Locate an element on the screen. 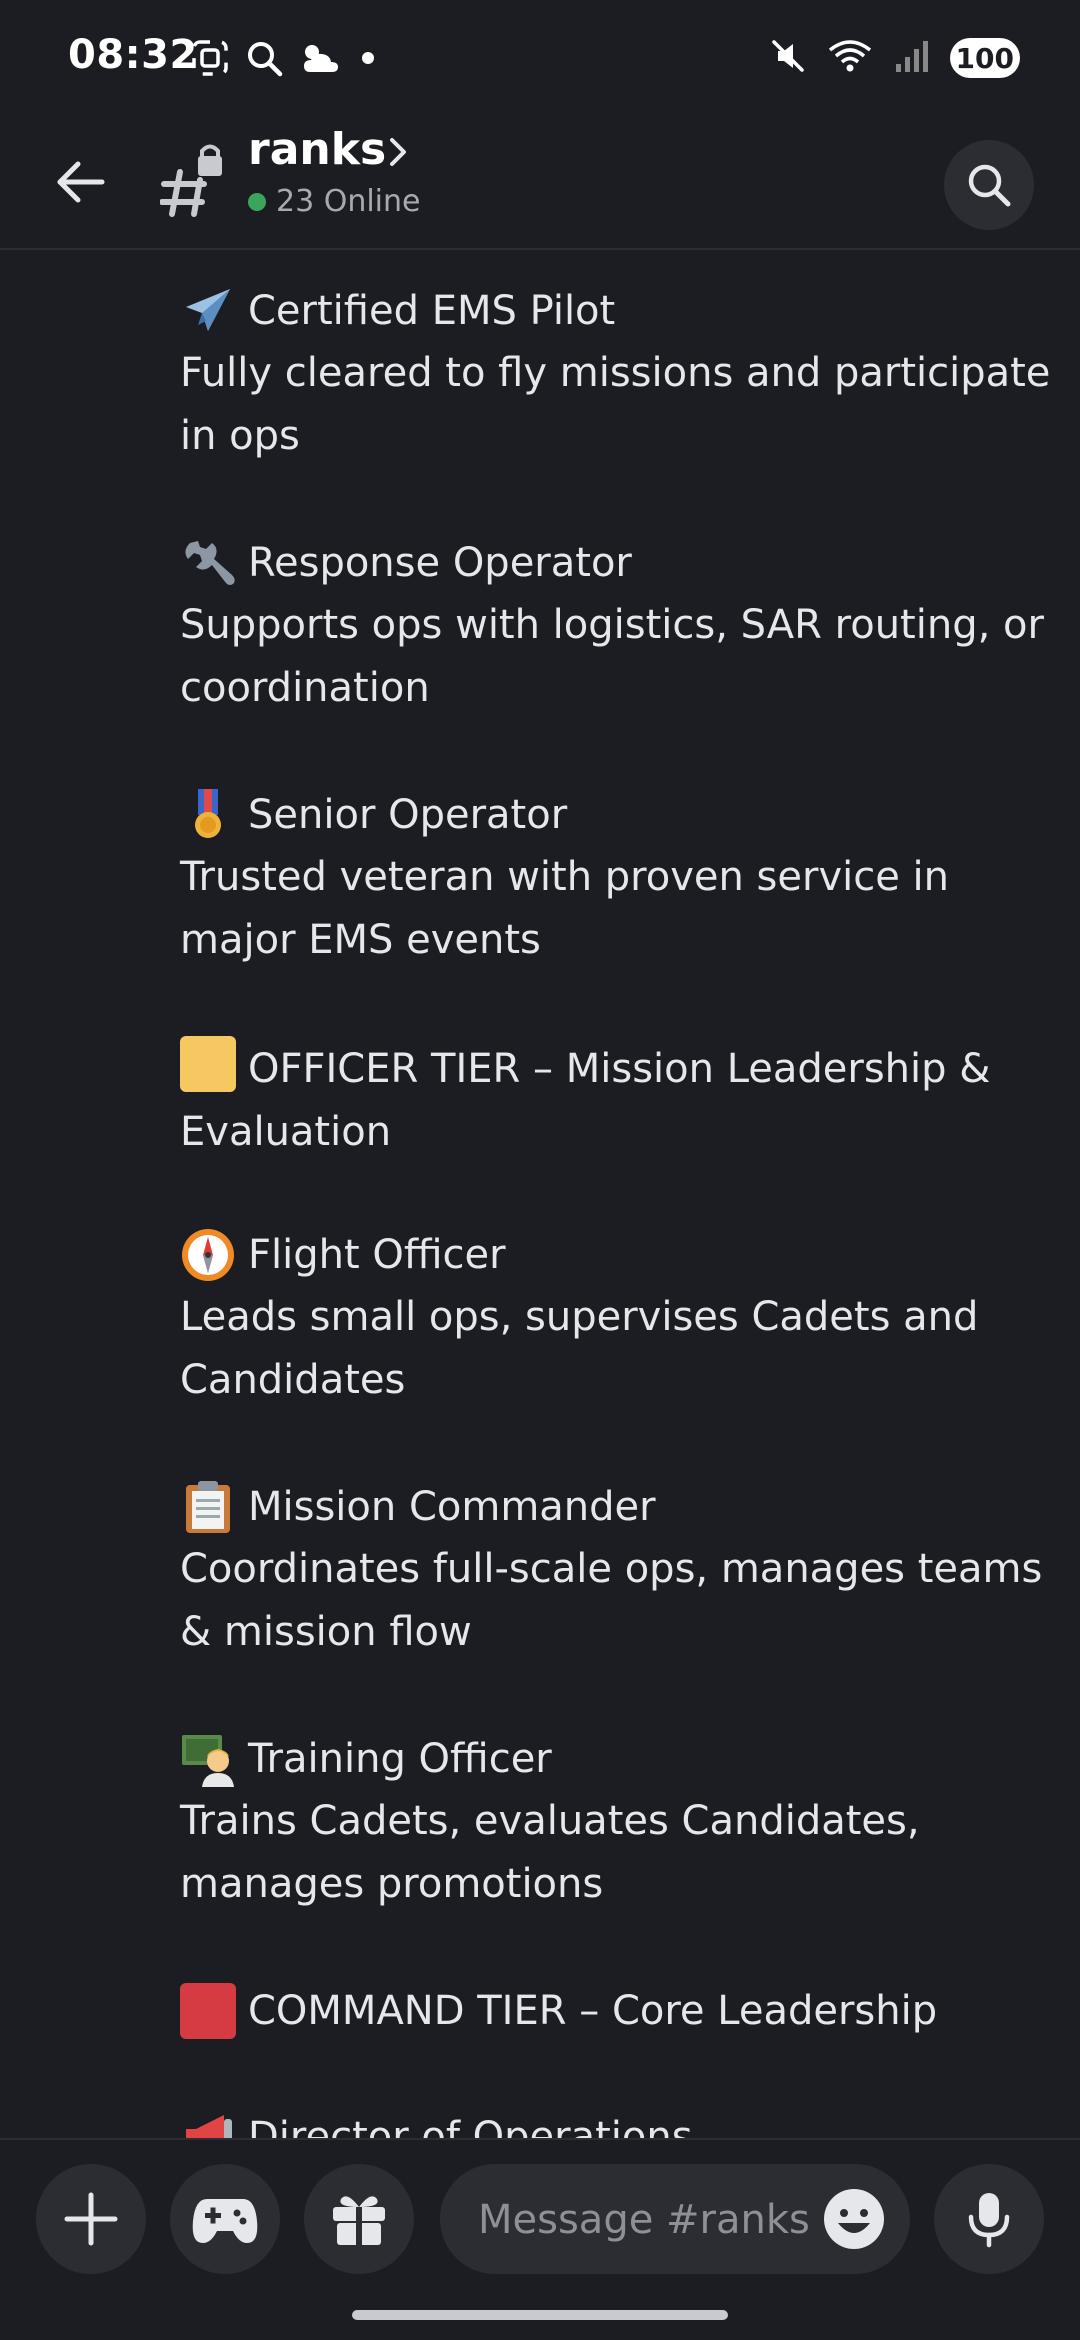 The width and height of the screenshot is (1080, 2340). plus-icon is located at coordinates (91, 2219).